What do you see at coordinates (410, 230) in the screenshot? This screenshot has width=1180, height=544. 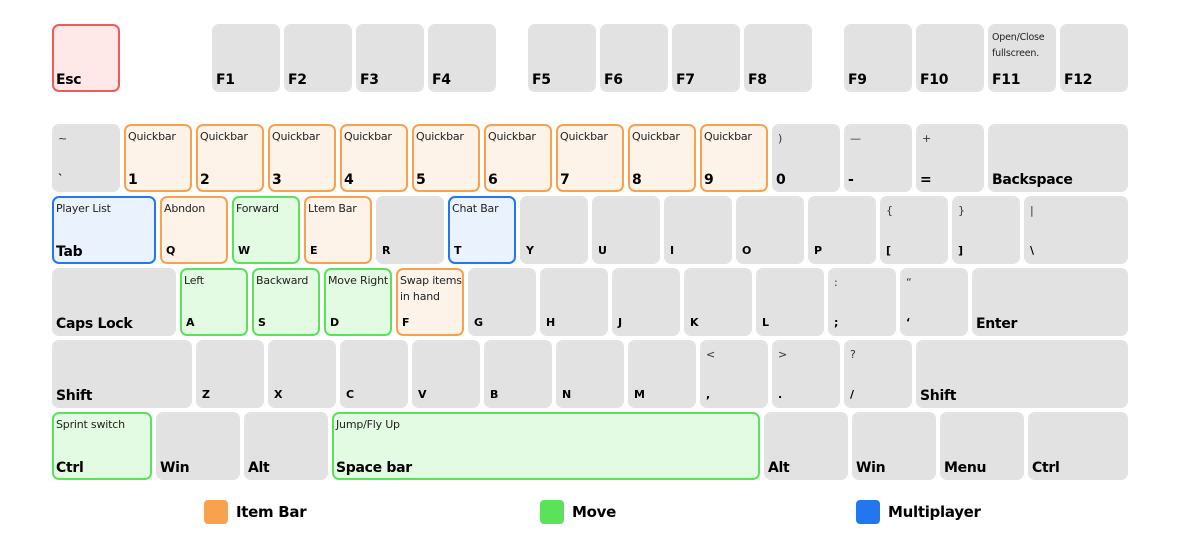 I see `key-r: R` at bounding box center [410, 230].